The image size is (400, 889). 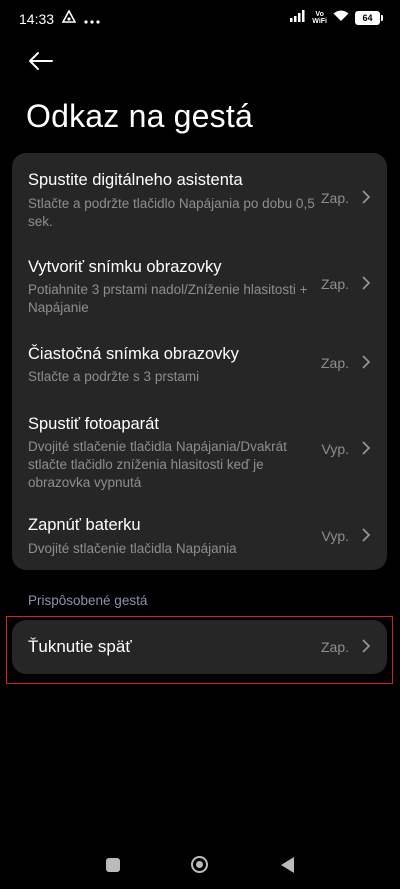 What do you see at coordinates (125, 267) in the screenshot?
I see `row-title: Vytvoriť snímku obrazovky` at bounding box center [125, 267].